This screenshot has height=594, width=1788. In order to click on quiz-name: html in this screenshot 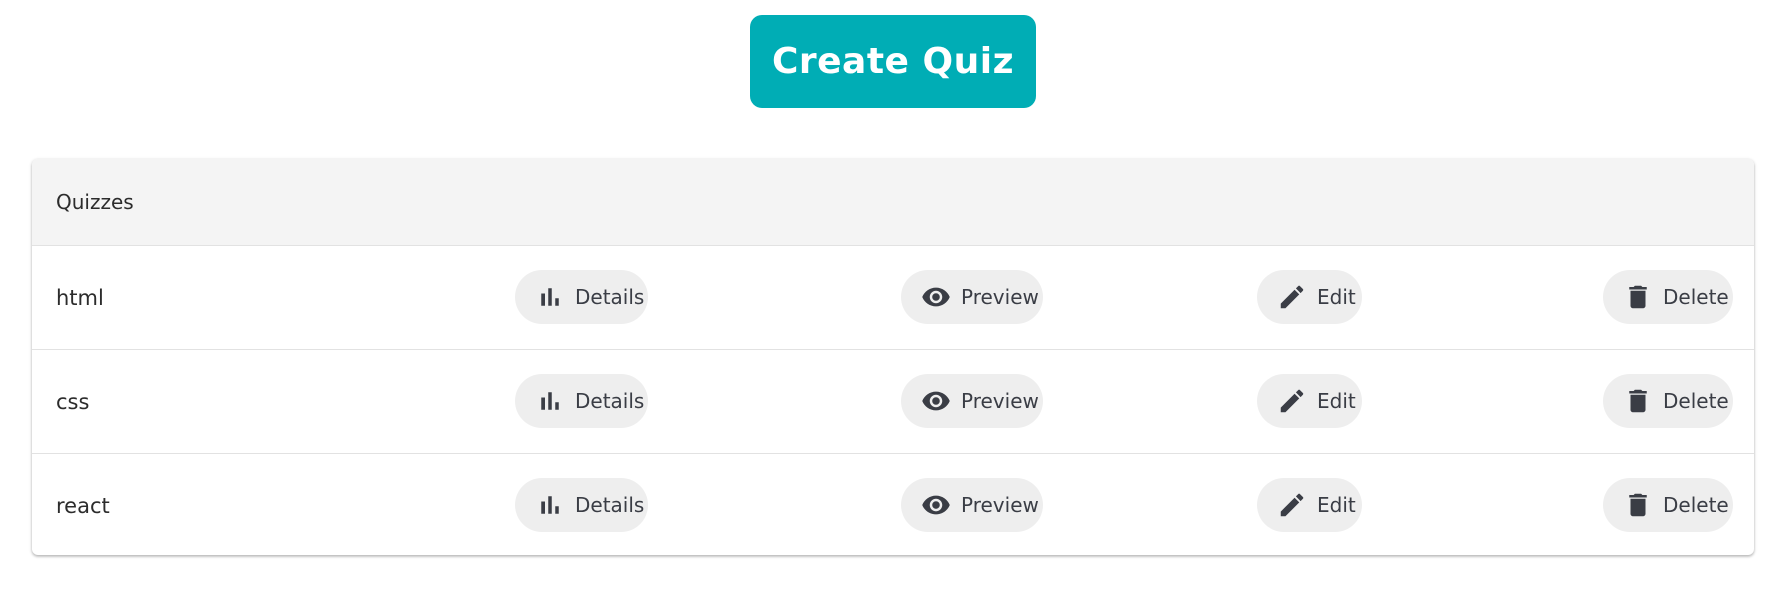, I will do `click(80, 297)`.